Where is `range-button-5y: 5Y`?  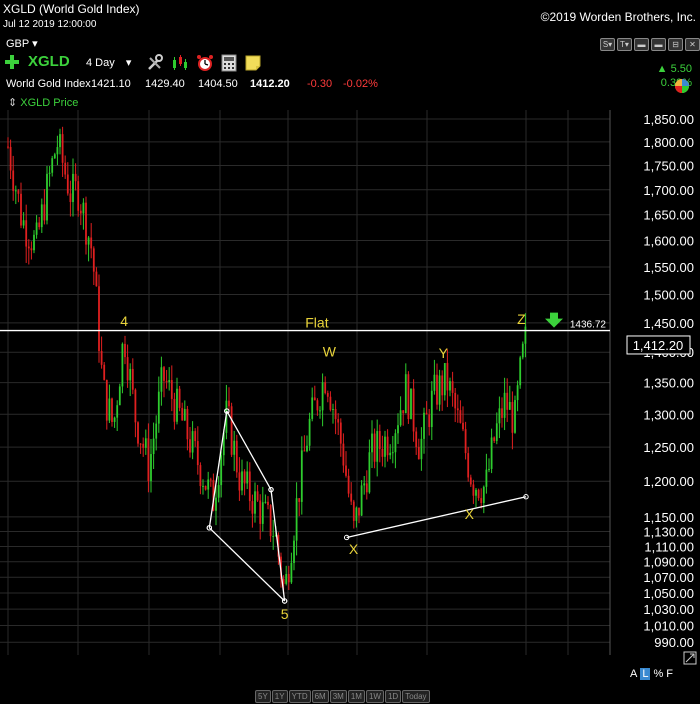 range-button-5y: 5Y is located at coordinates (263, 696).